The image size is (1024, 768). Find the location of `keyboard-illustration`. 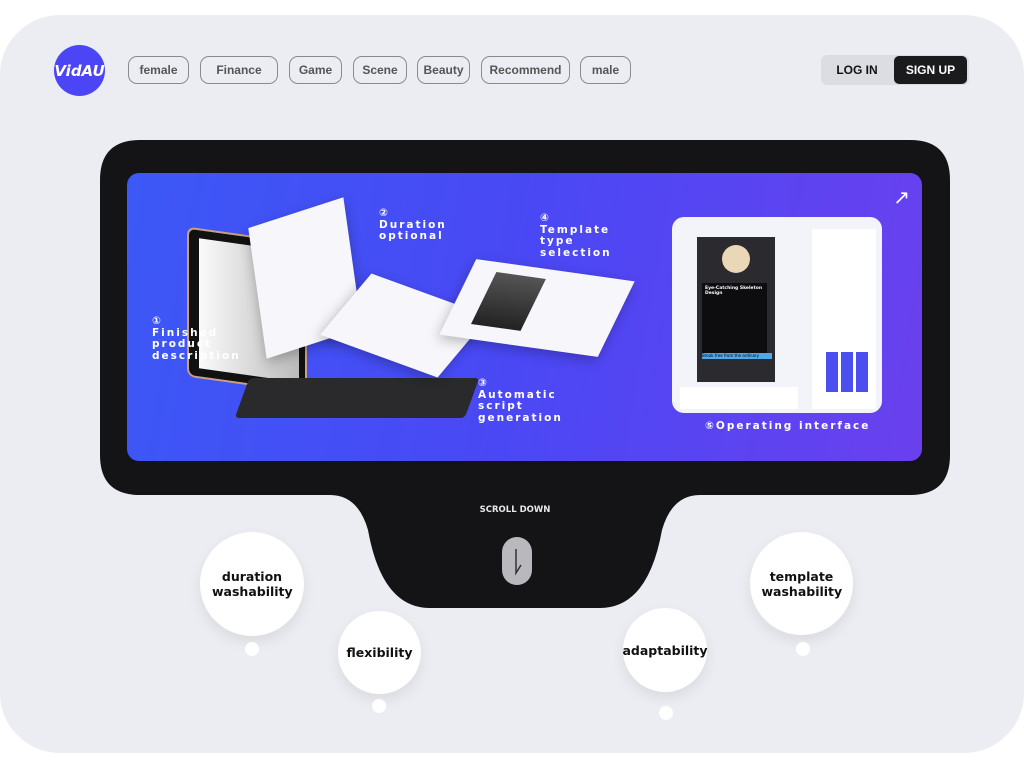

keyboard-illustration is located at coordinates (357, 398).